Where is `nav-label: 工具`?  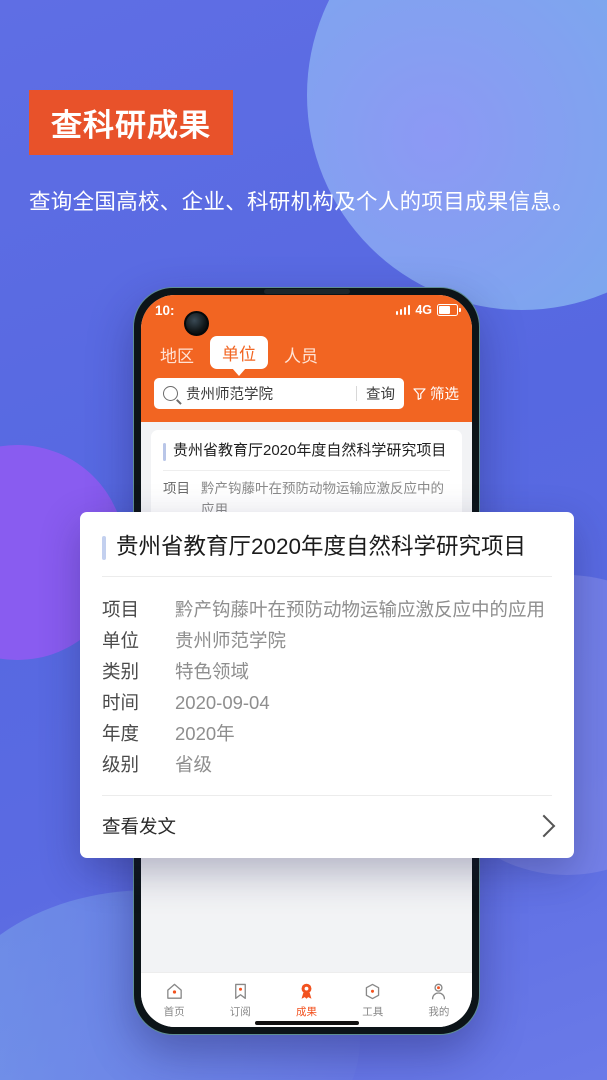
nav-label: 工具 is located at coordinates (373, 1011).